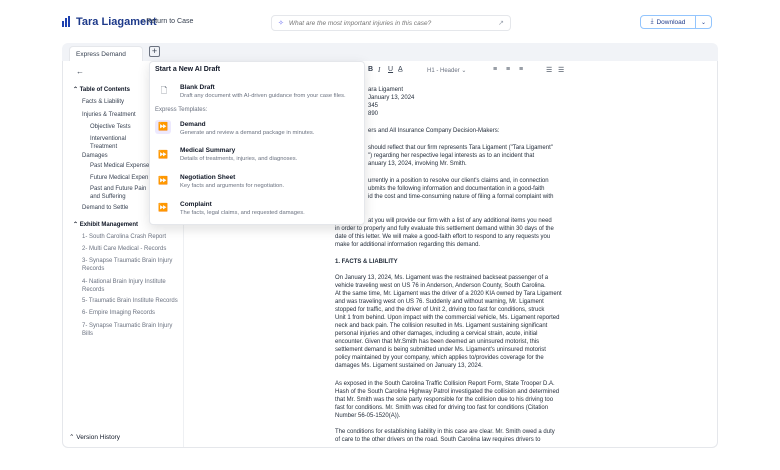 This screenshot has height=470, width=780. What do you see at coordinates (124, 249) in the screenshot?
I see `exhibit-item: 2- Multi Care Medical - Records` at bounding box center [124, 249].